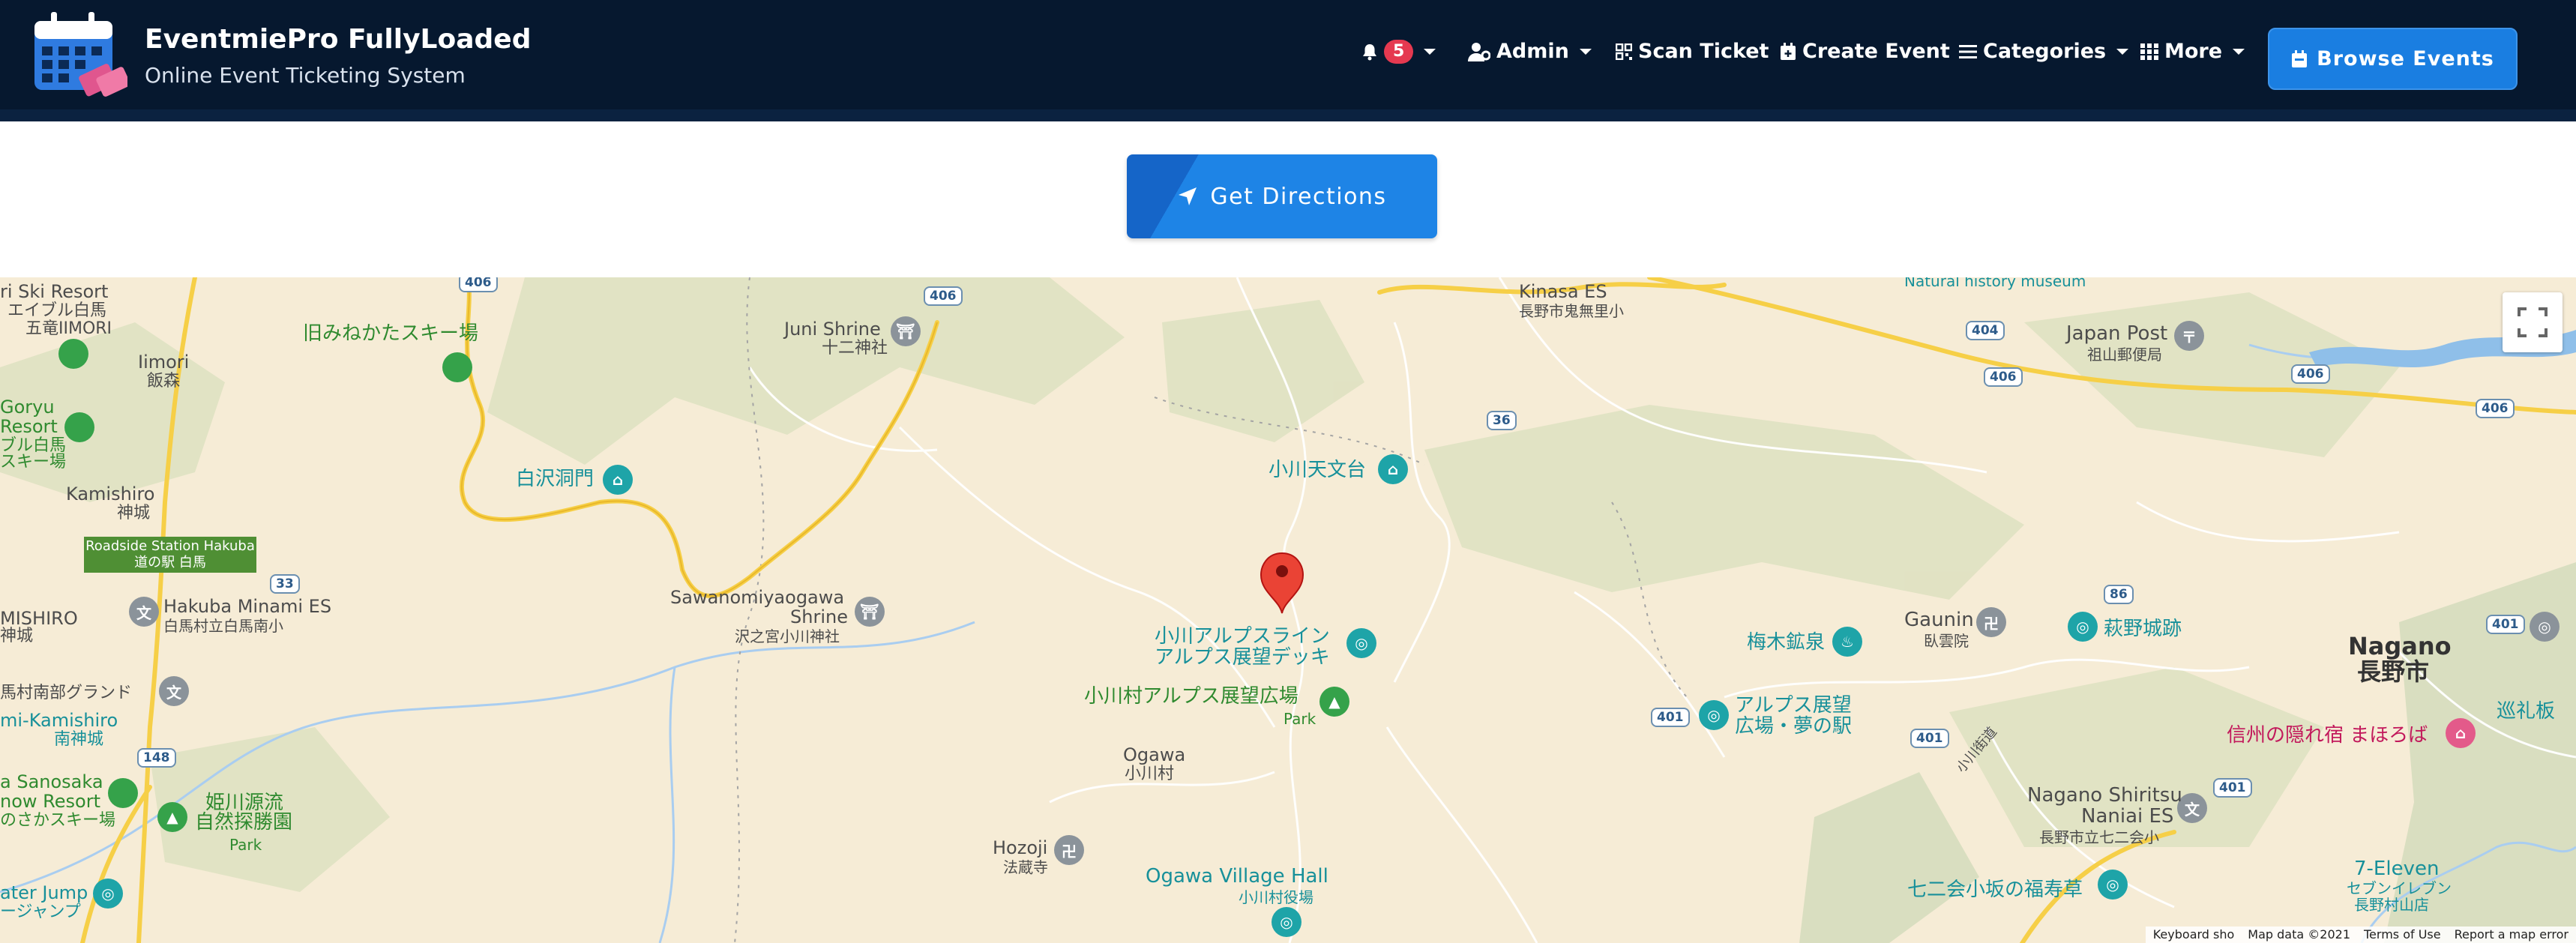  Describe the element at coordinates (1572, 311) in the screenshot. I see `map-label: 長野市鬼無里小` at that location.